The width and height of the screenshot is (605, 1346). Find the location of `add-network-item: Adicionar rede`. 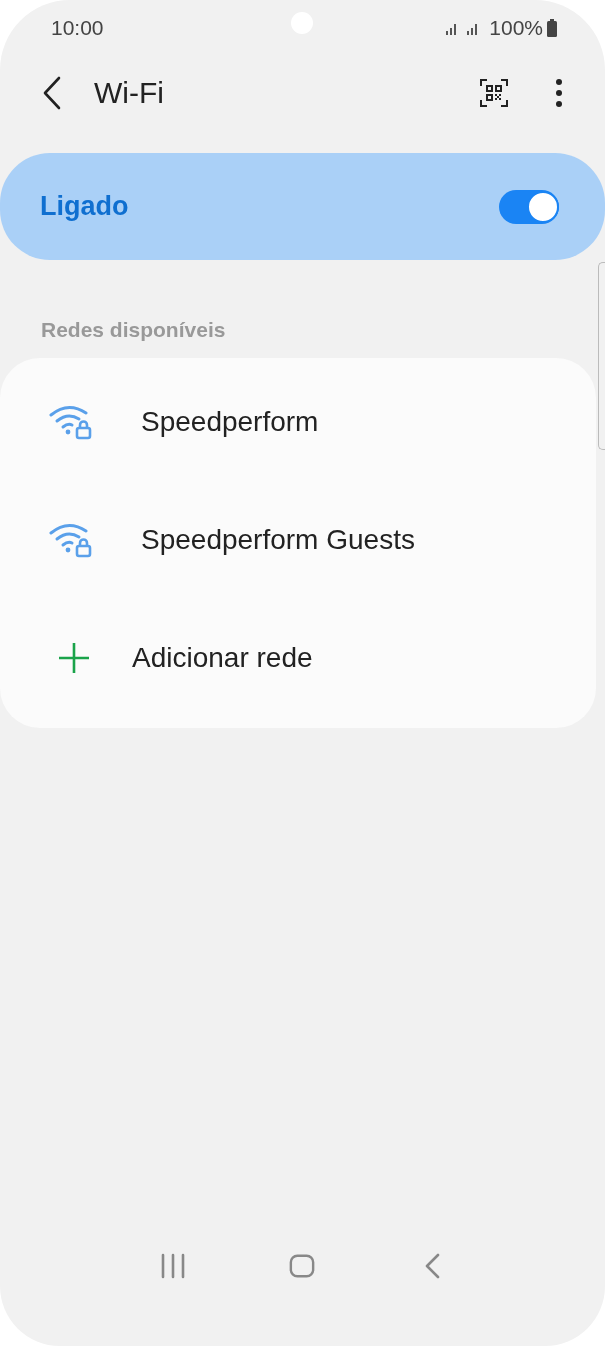

add-network-item: Adicionar rede is located at coordinates (298, 658).